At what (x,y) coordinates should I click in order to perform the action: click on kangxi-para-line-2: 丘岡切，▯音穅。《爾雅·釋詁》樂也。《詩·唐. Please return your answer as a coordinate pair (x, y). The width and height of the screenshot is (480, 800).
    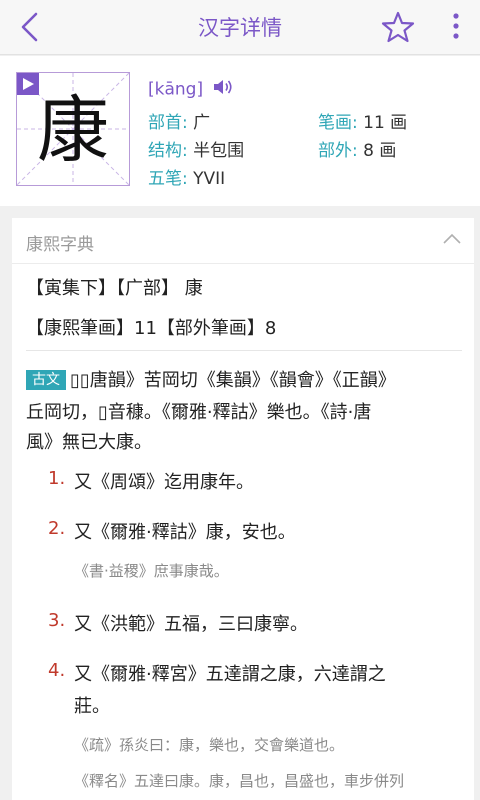
    Looking at the image, I should click on (199, 412).